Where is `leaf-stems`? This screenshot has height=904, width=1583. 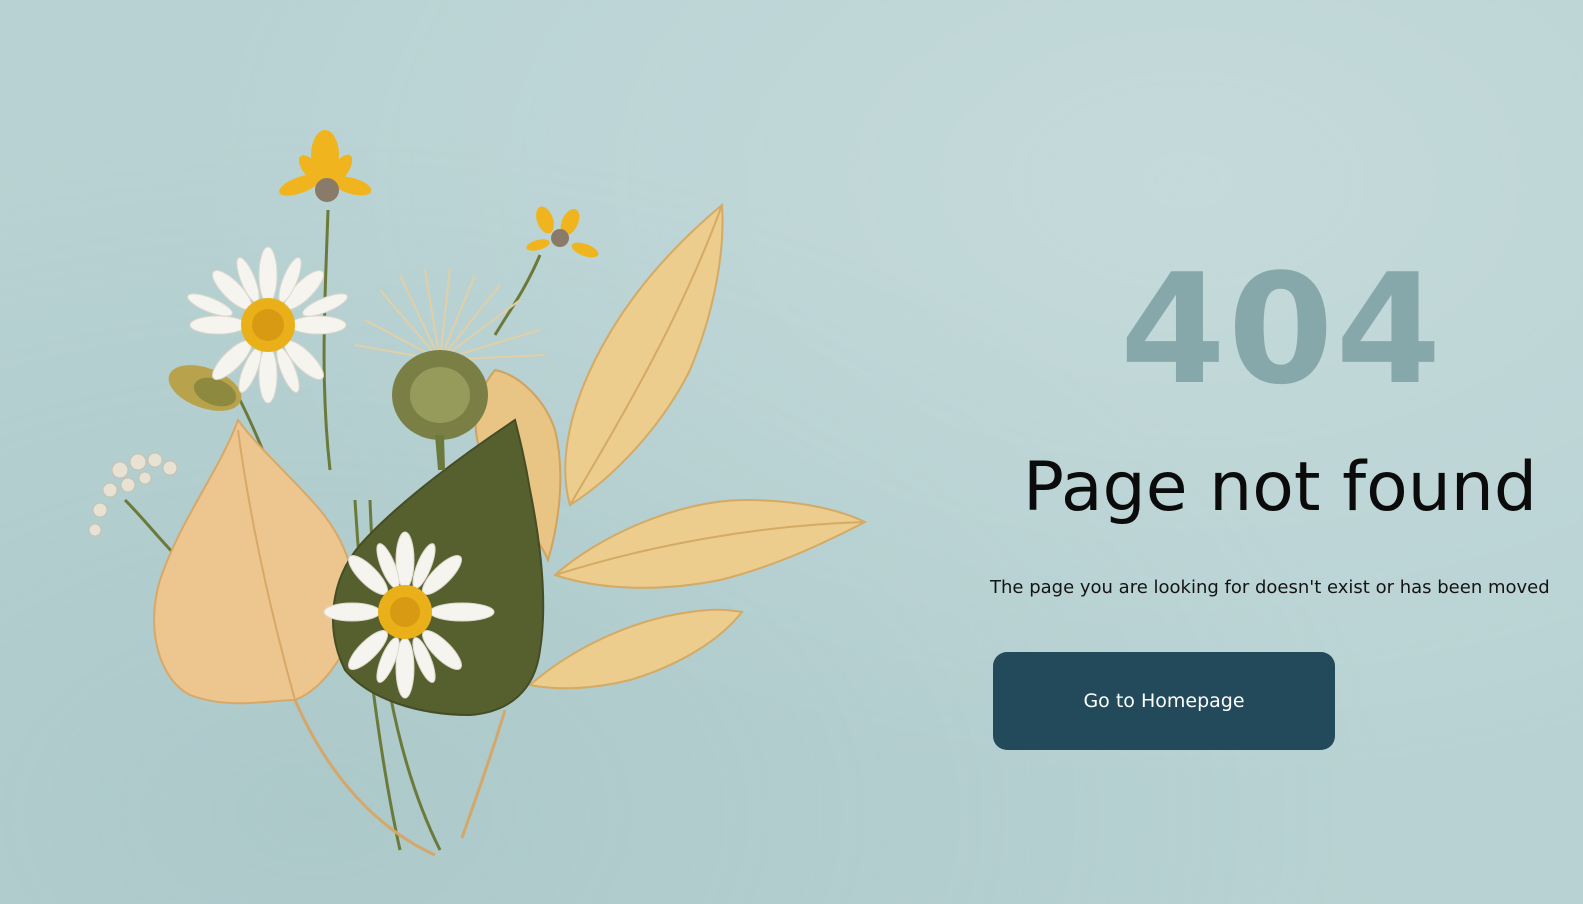 leaf-stems is located at coordinates (400, 778).